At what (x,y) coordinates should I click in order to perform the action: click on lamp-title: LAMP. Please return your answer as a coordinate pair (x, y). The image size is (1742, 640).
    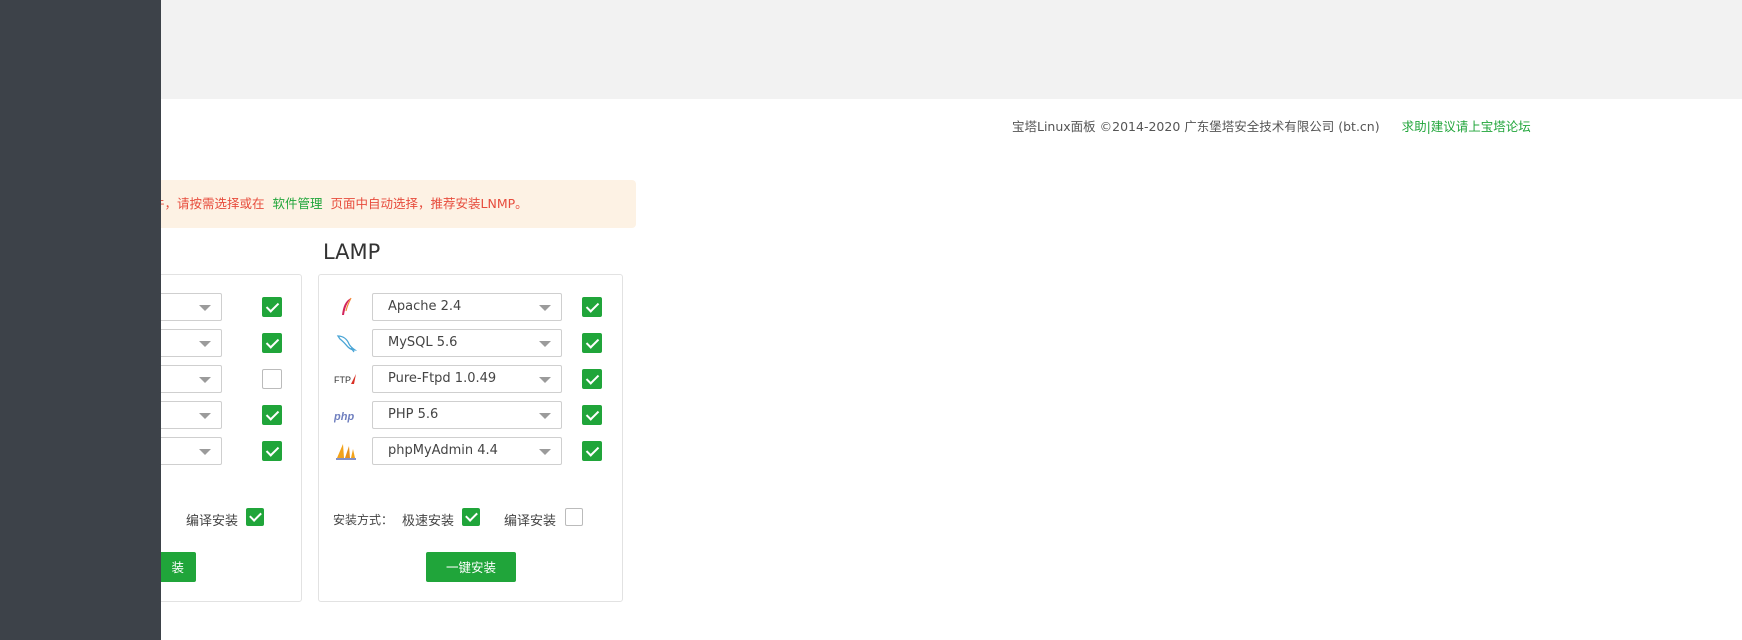
    Looking at the image, I should click on (352, 252).